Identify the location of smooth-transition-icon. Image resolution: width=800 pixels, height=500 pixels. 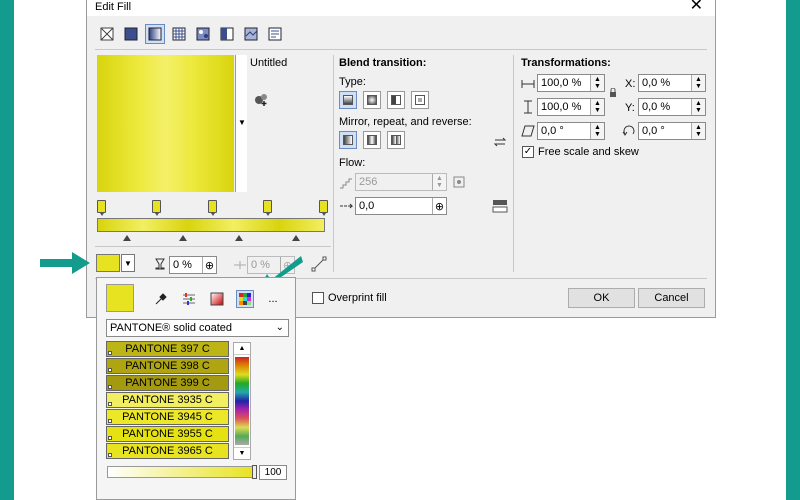
(500, 206).